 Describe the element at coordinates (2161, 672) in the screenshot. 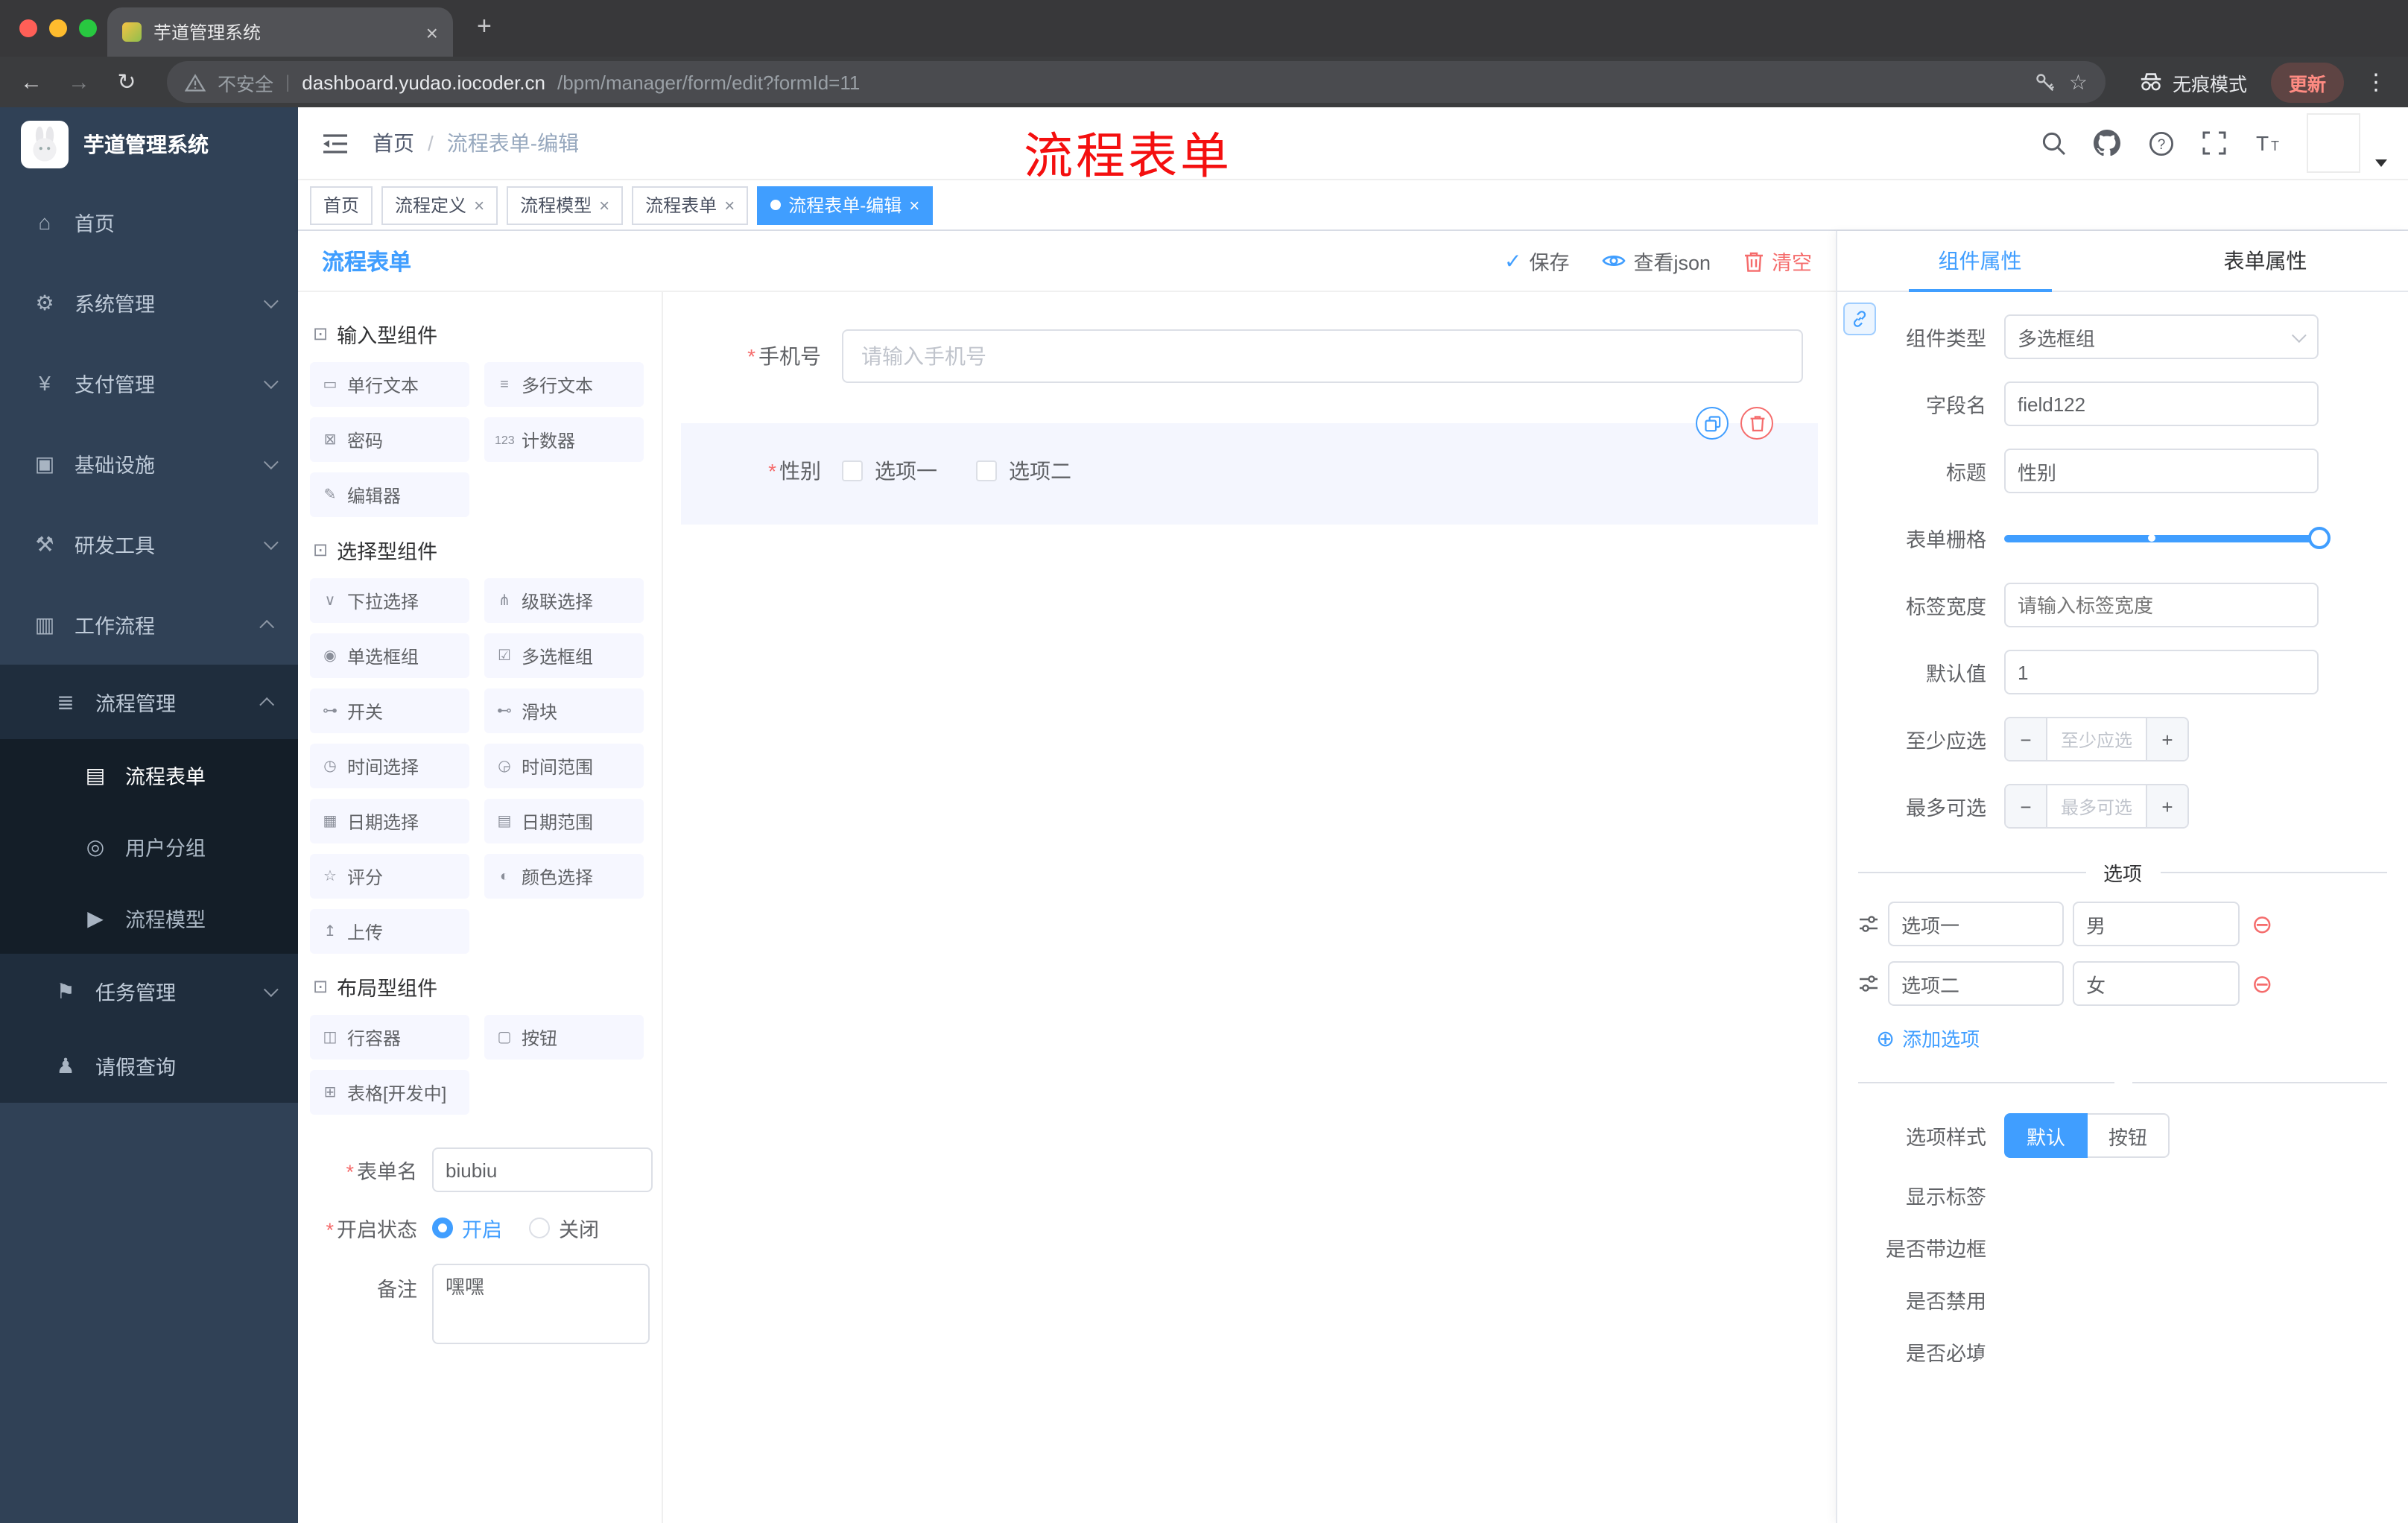

I see `default-value-input` at that location.